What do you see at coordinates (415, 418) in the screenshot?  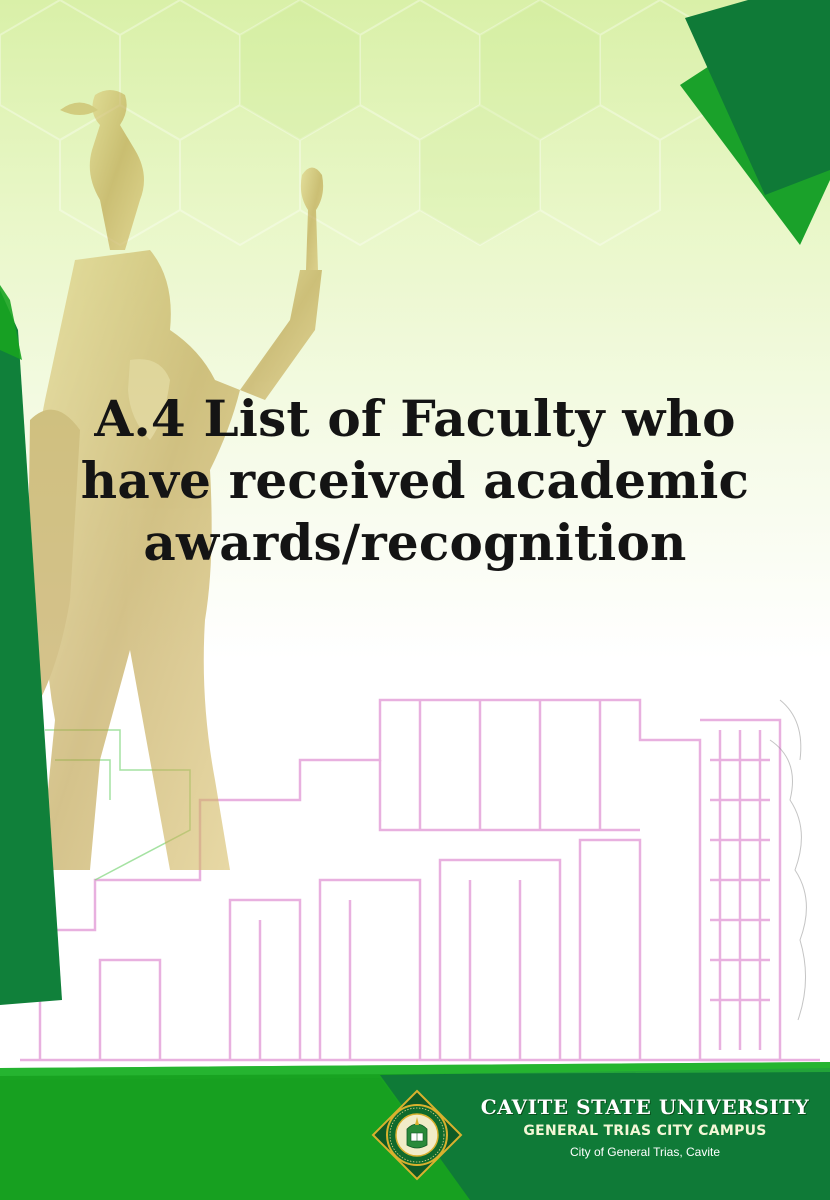 I see `title-line-1: A.4 List of Faculty who` at bounding box center [415, 418].